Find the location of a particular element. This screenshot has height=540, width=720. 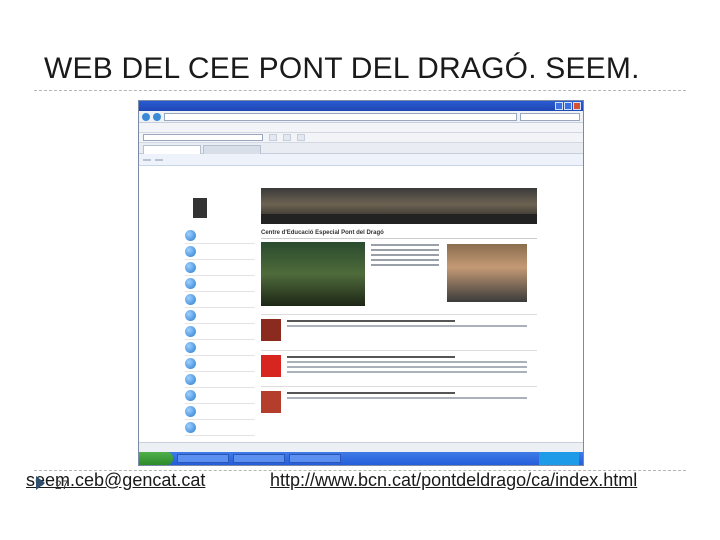

address-bar is located at coordinates (340, 116).